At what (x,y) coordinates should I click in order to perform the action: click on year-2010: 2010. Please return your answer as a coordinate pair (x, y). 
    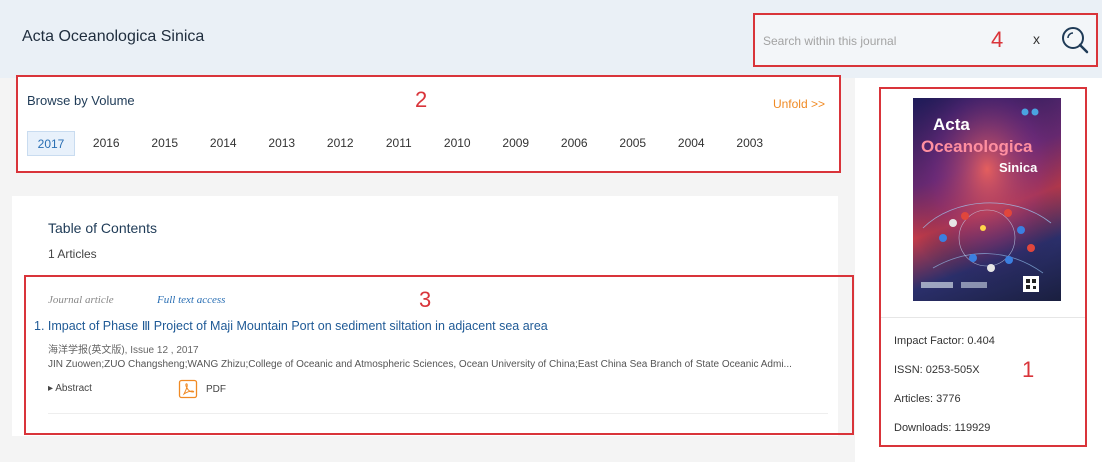
    Looking at the image, I should click on (457, 143).